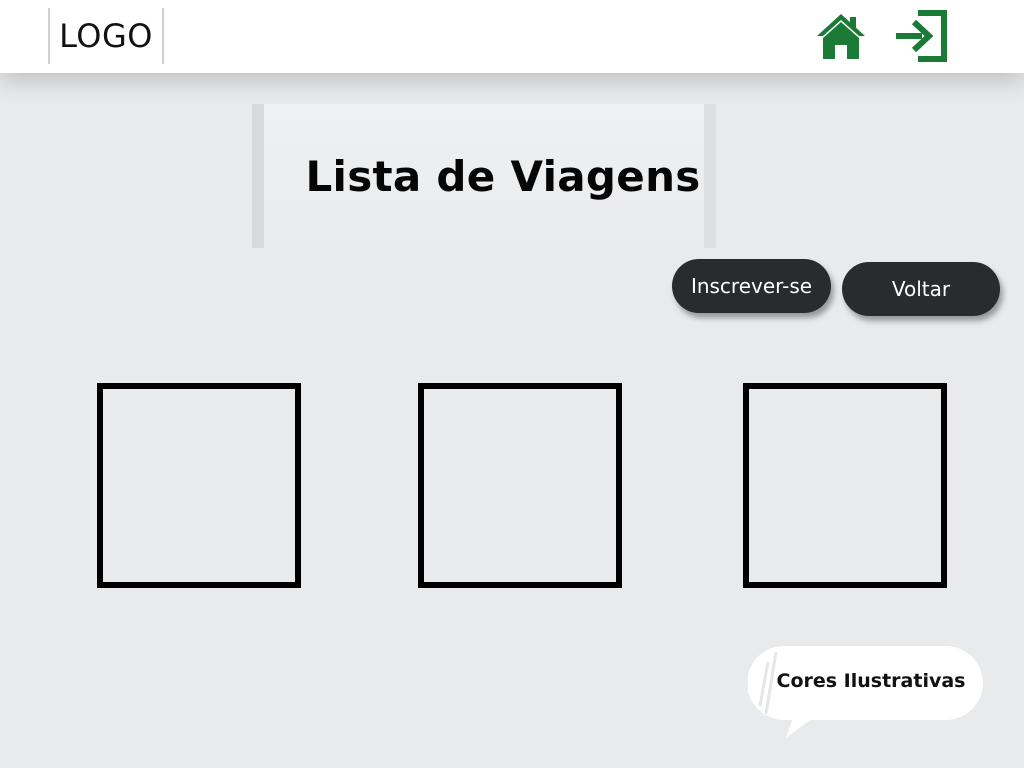 The width and height of the screenshot is (1024, 768). What do you see at coordinates (512, 36) in the screenshot?
I see `top-header: LOGO` at bounding box center [512, 36].